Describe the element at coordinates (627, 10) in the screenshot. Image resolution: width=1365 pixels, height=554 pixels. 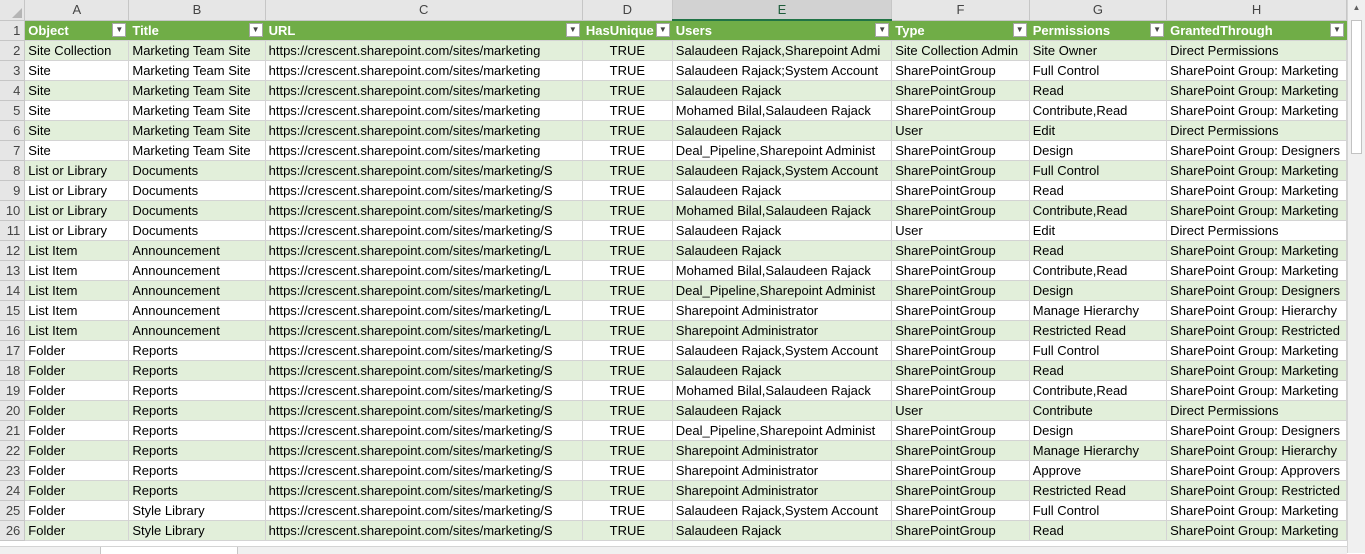
I see `column-header-d: D` at that location.